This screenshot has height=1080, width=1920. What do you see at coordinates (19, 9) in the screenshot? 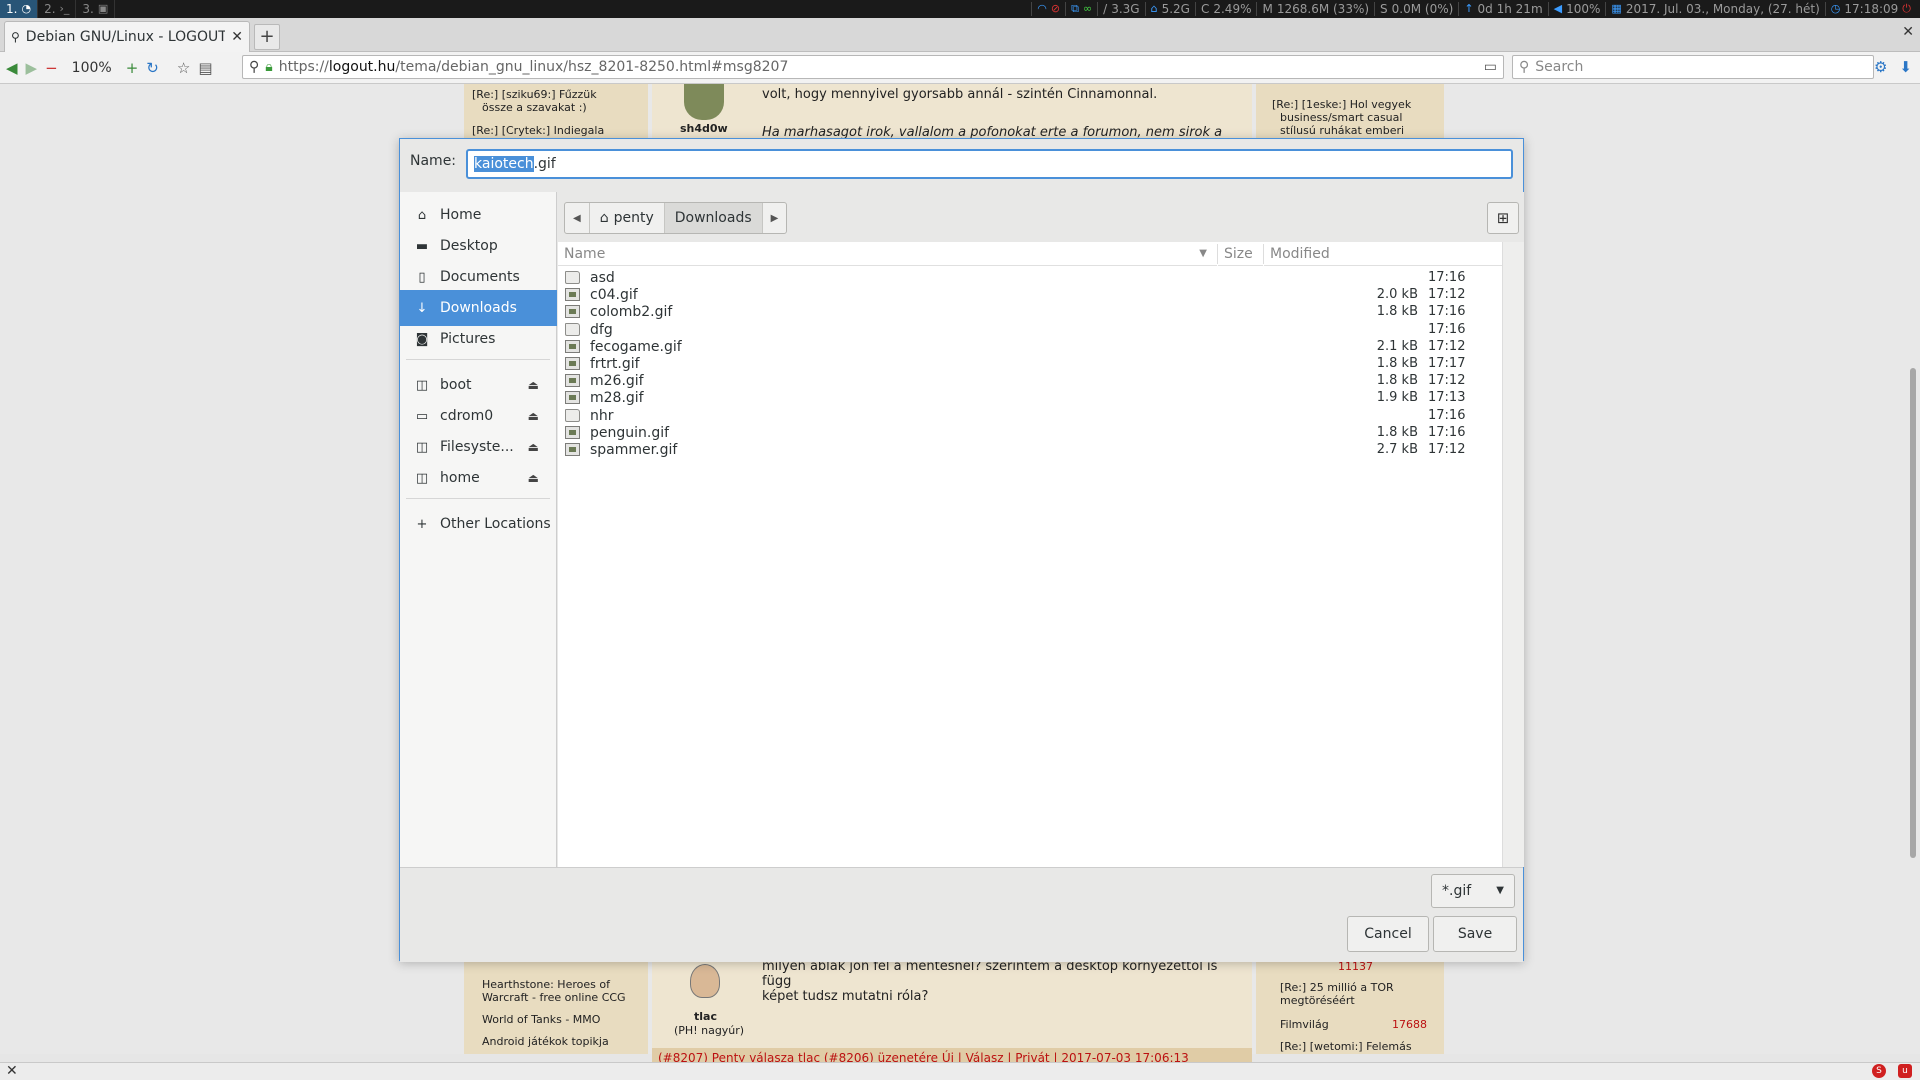
I see `workspace-1: 1. ◔` at bounding box center [19, 9].